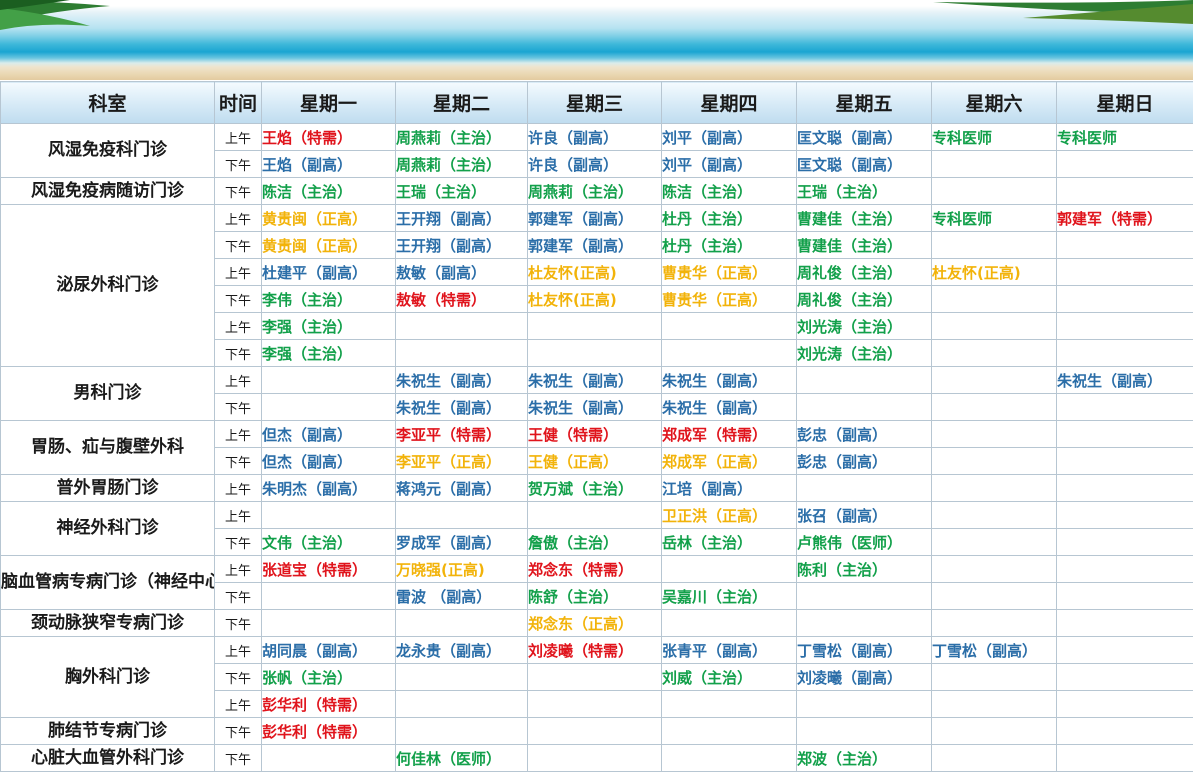 The image size is (1193, 772). What do you see at coordinates (864, 353) in the screenshot?
I see `doctor-cell: 刘光涛（主治）` at bounding box center [864, 353].